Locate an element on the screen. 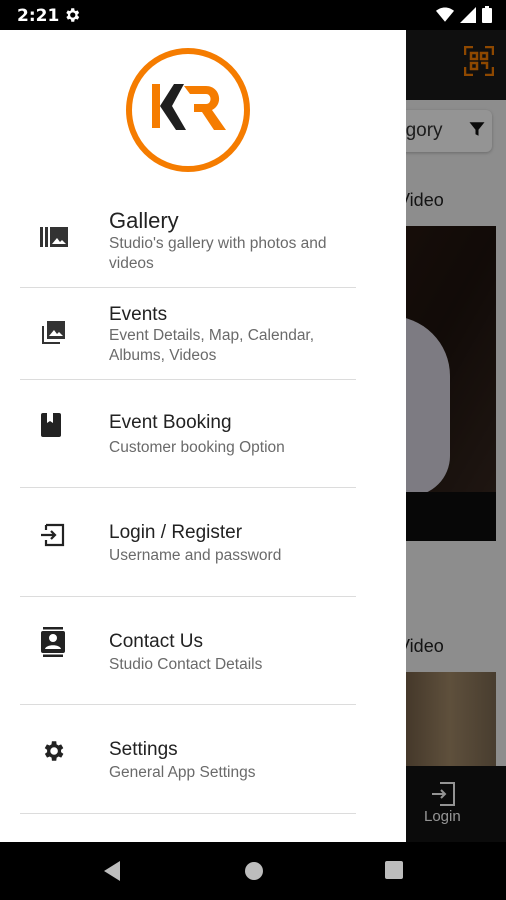 The height and width of the screenshot is (900, 506). back-icon is located at coordinates (112, 873).